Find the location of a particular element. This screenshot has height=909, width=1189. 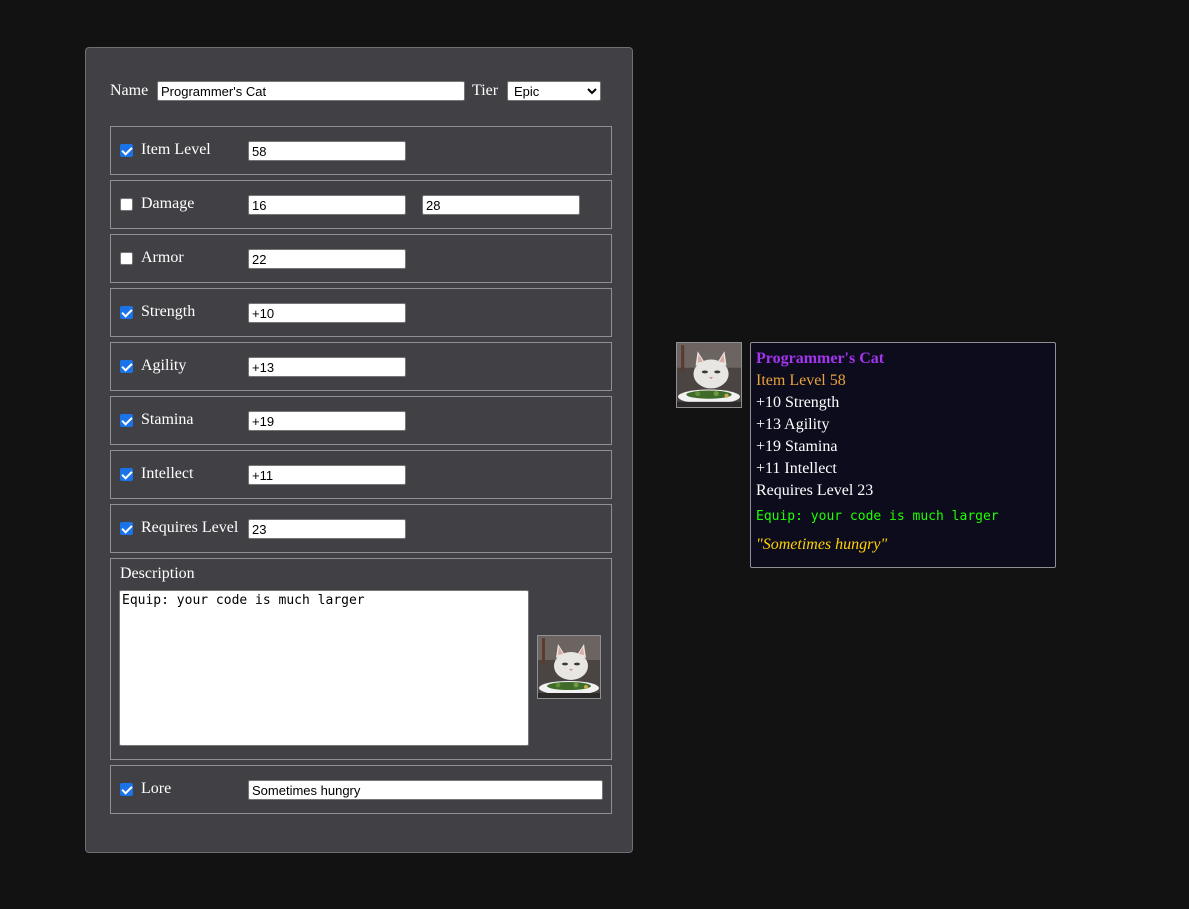

item-image-thumbnail is located at coordinates (569, 667).